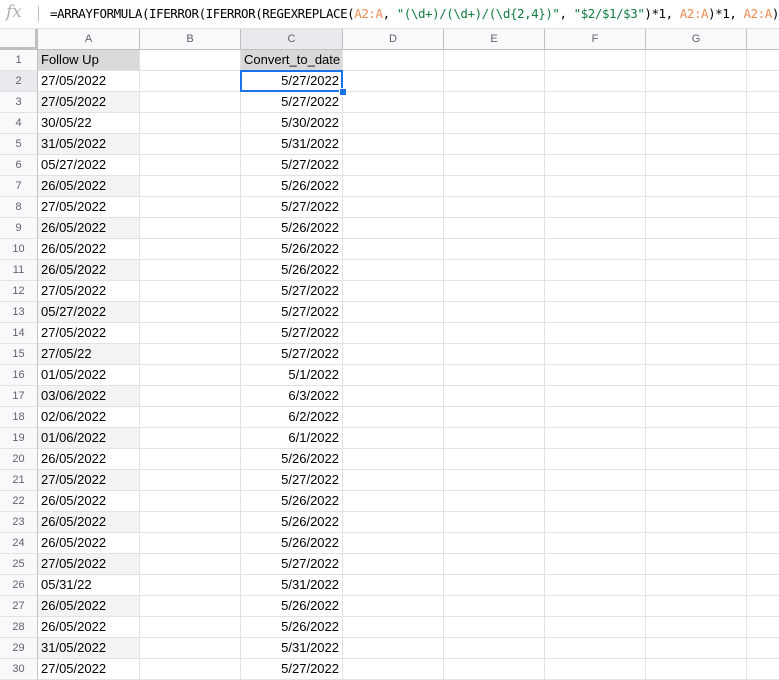 The width and height of the screenshot is (779, 680). Describe the element at coordinates (89, 165) in the screenshot. I see `cell-a6: 05/27/2022` at that location.